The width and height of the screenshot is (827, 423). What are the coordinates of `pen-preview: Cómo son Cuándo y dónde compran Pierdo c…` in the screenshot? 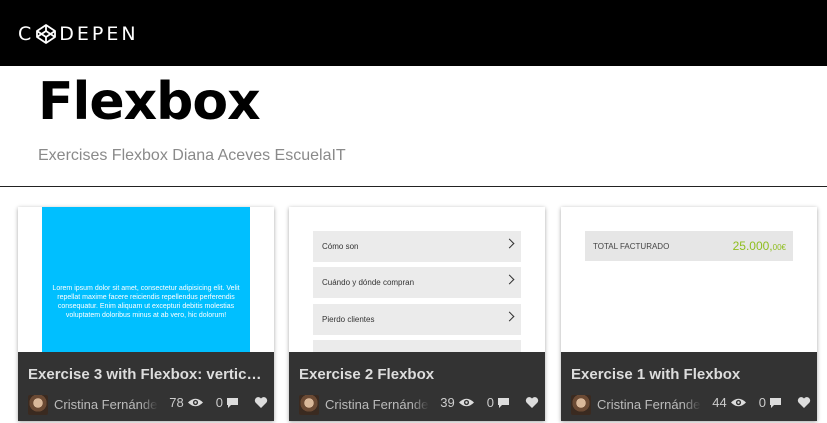 It's located at (417, 279).